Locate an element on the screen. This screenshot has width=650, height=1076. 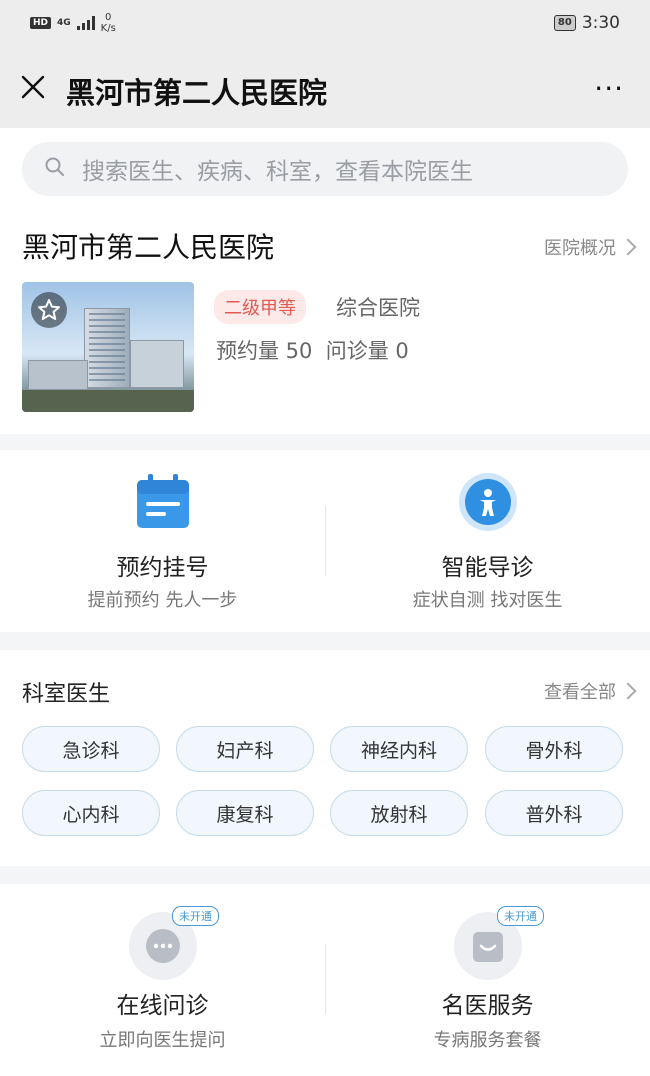
status-bar: HD 4G 0 K/s 80 3:30 is located at coordinates (325, 25).